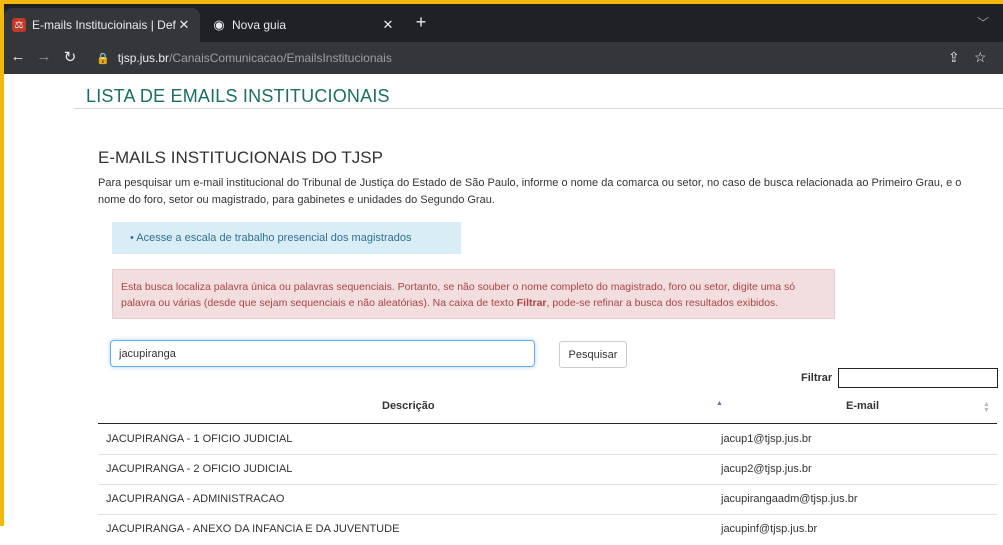  Describe the element at coordinates (408, 406) in the screenshot. I see `column-header-description: Descrição` at that location.